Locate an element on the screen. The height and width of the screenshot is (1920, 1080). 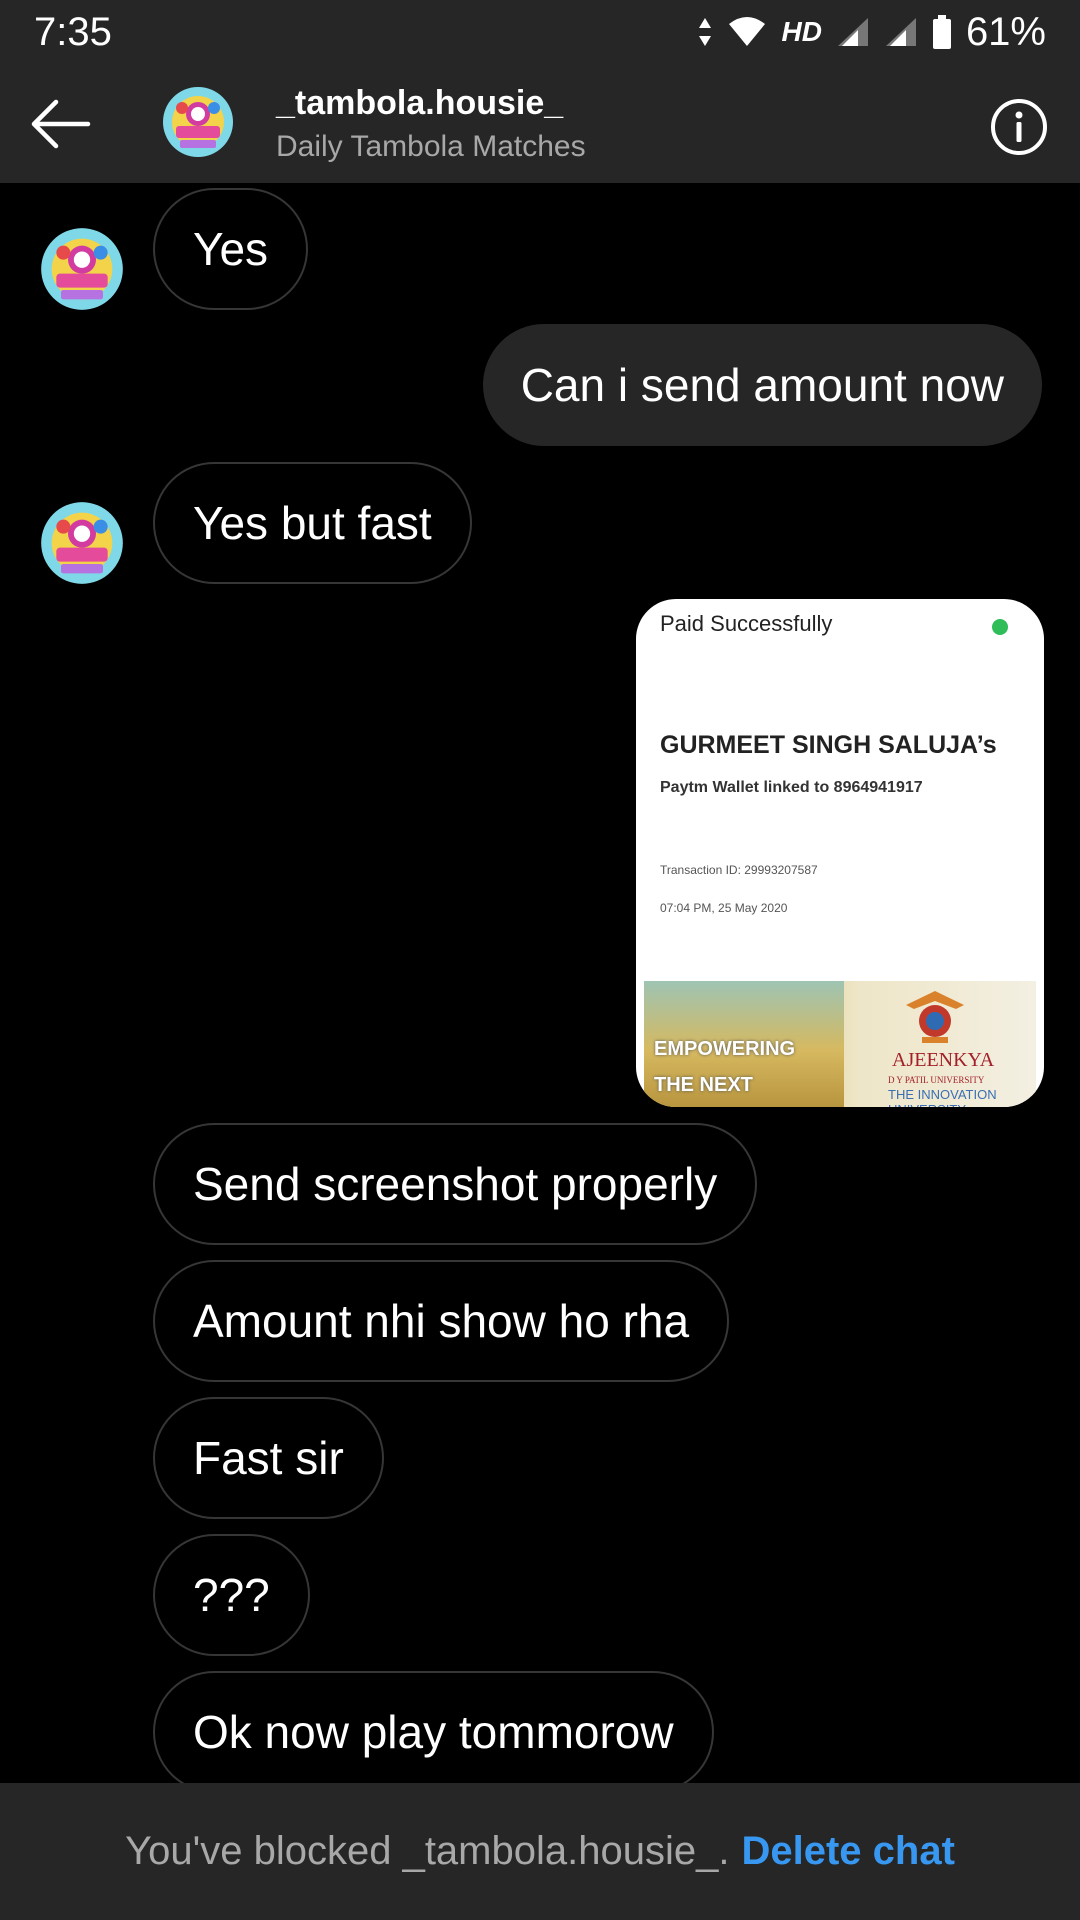
network-label: HD is located at coordinates (801, 31).